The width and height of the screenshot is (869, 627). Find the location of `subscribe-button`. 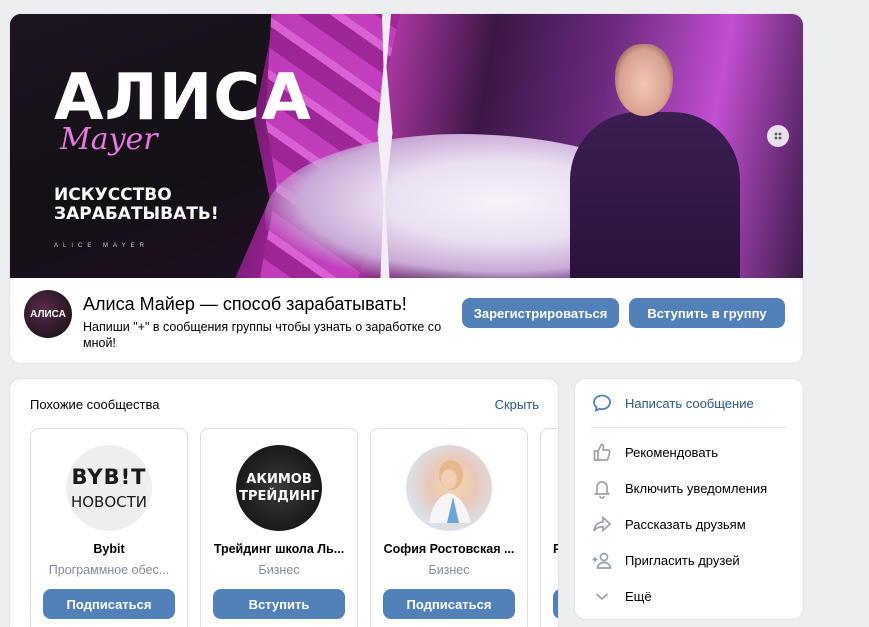

subscribe-button is located at coordinates (555, 604).